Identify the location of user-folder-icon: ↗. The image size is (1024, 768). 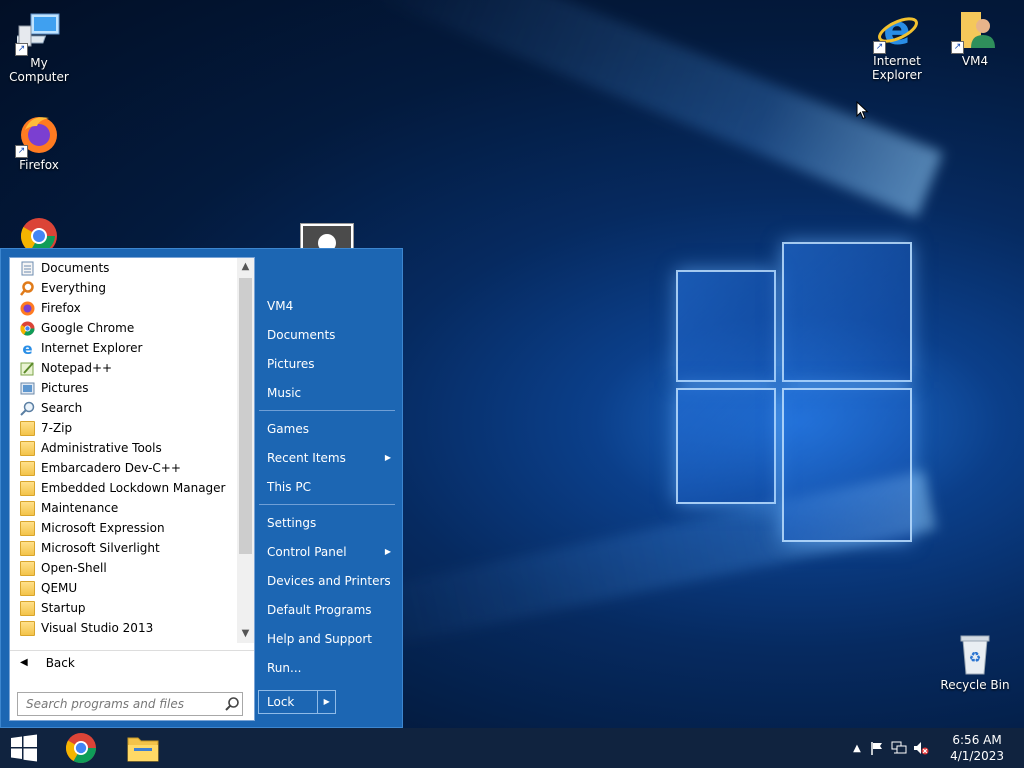
(974, 31).